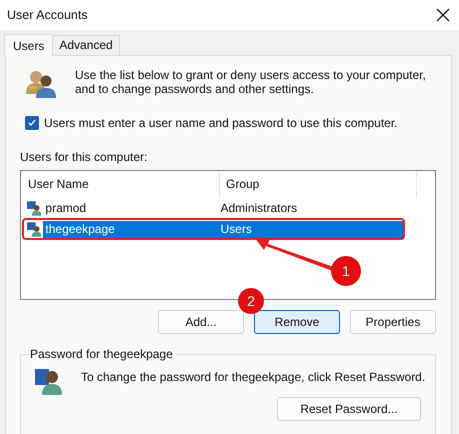  What do you see at coordinates (29, 45) in the screenshot?
I see `tab: Users` at bounding box center [29, 45].